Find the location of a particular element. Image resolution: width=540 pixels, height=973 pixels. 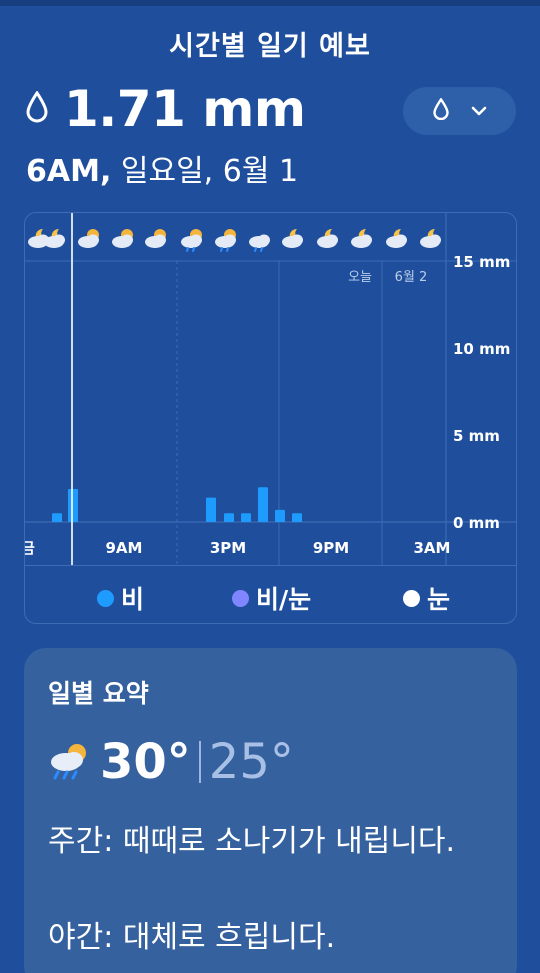

status-divider is located at coordinates (270, 3).